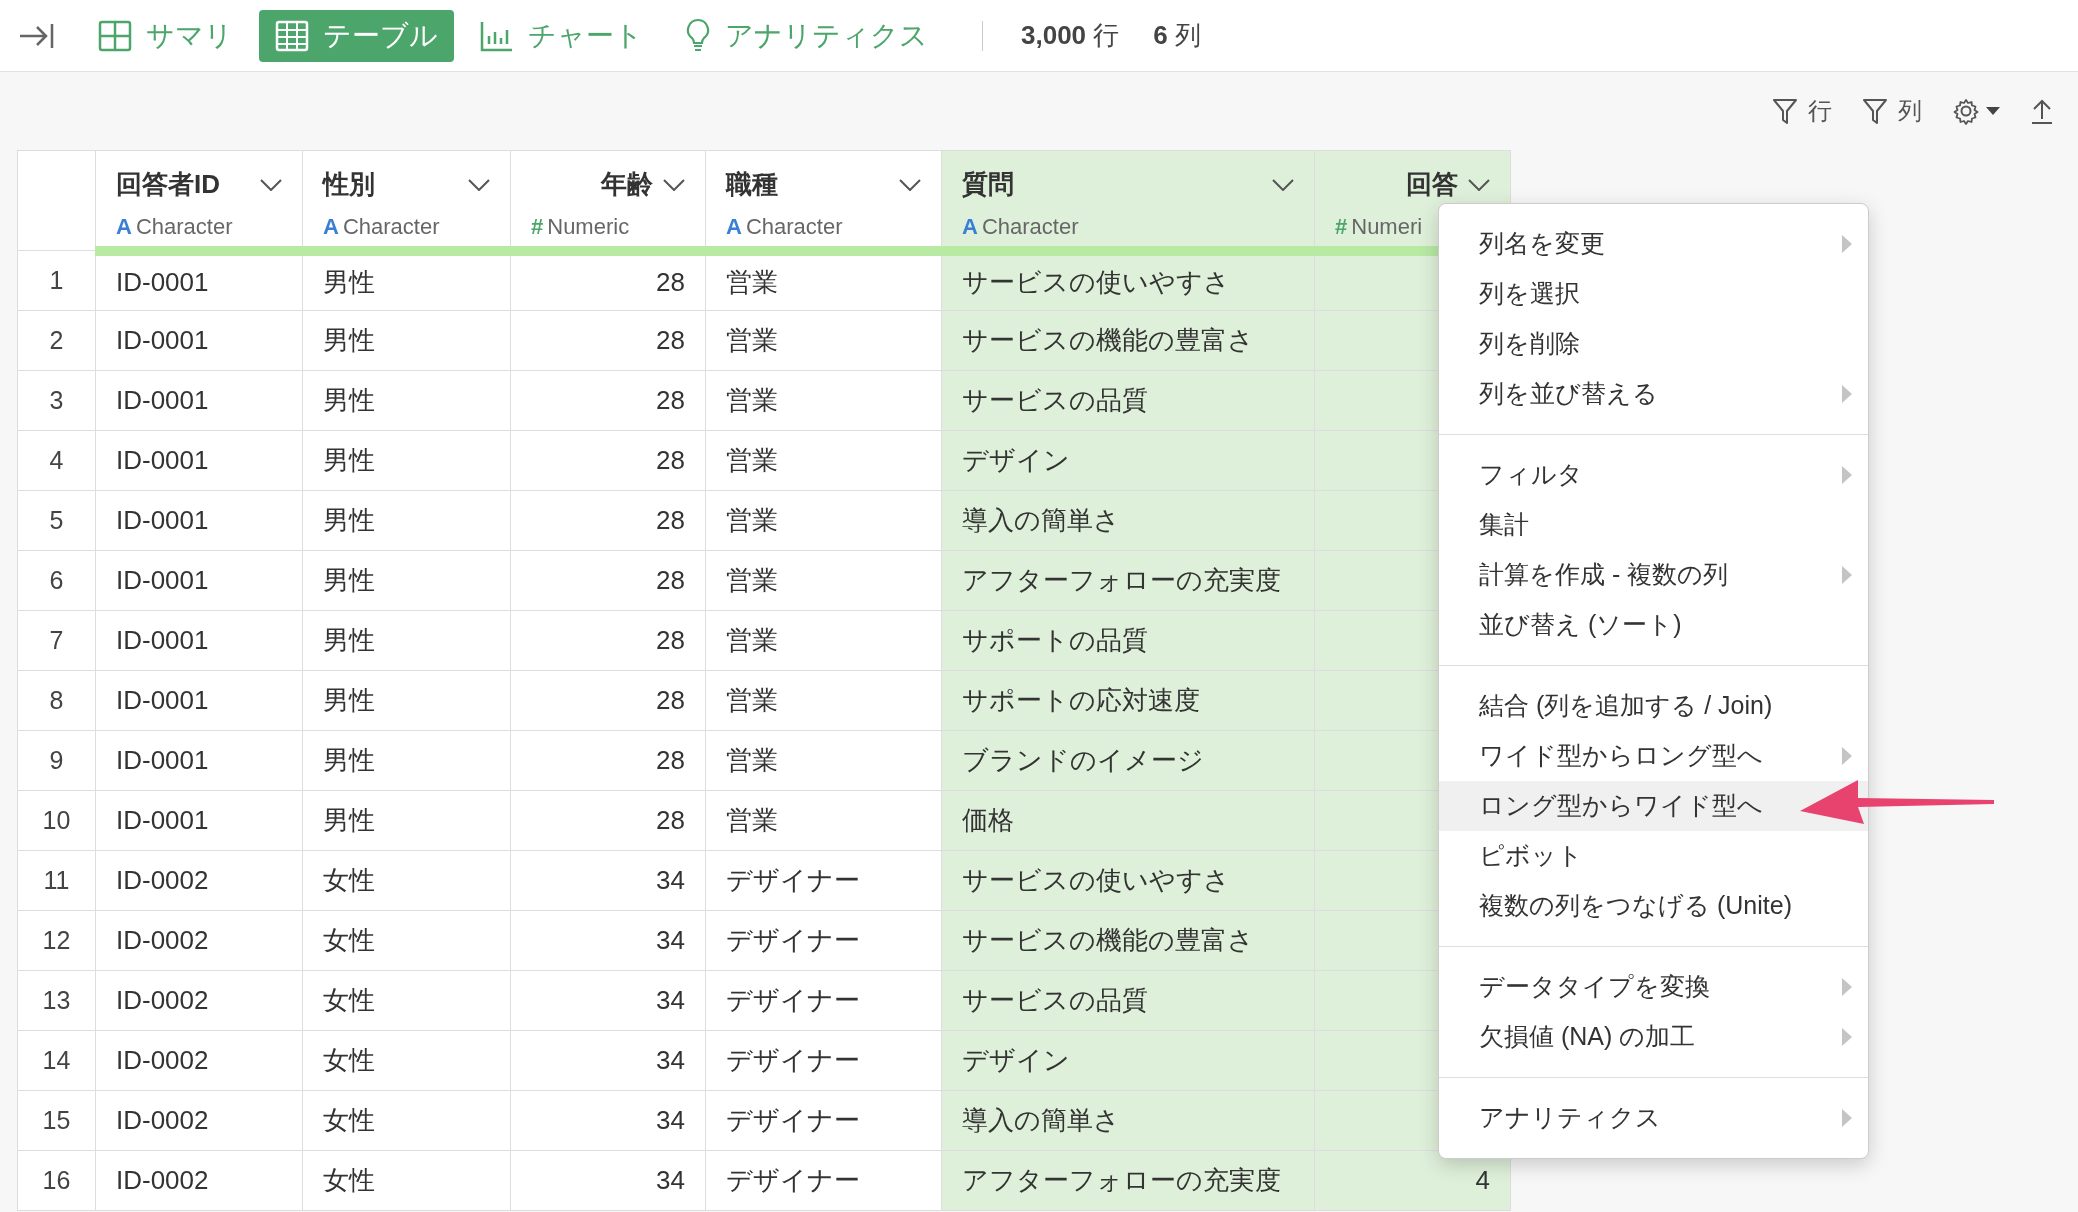  What do you see at coordinates (349, 184) in the screenshot?
I see `column-name: 性別` at bounding box center [349, 184].